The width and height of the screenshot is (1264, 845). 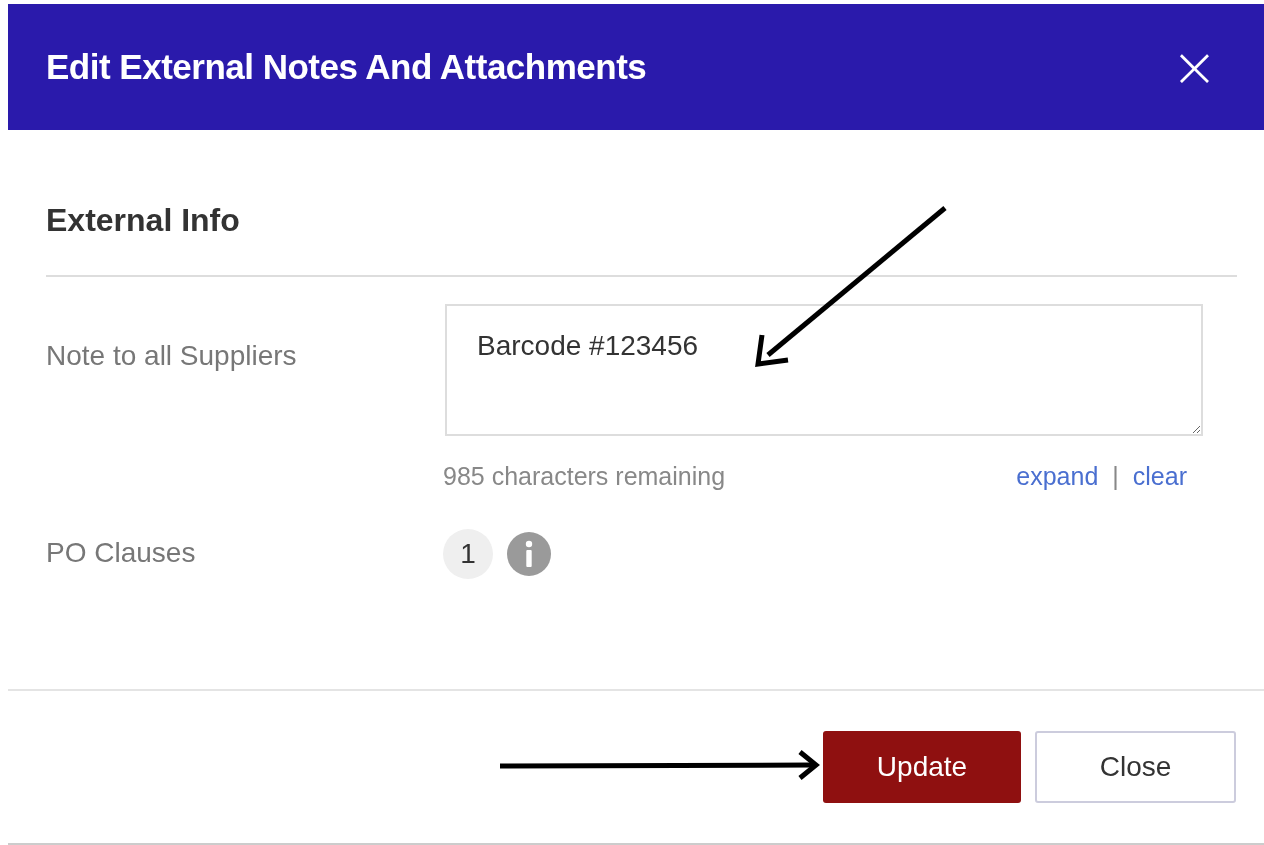 What do you see at coordinates (143, 220) in the screenshot?
I see `section-title: External Info` at bounding box center [143, 220].